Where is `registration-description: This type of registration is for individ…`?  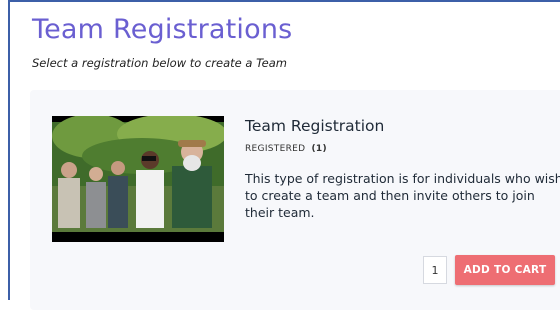 registration-description: This type of registration is for individ… is located at coordinates (402, 195).